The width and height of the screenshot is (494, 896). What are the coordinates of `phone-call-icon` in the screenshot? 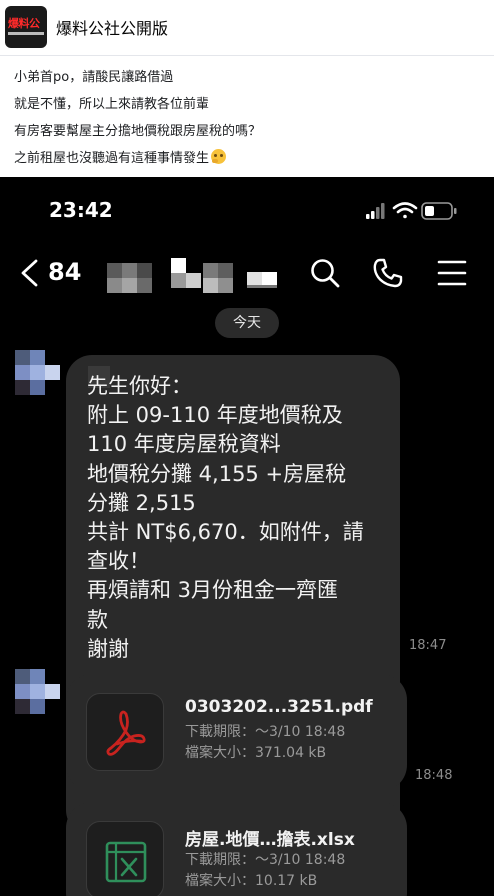 It's located at (388, 273).